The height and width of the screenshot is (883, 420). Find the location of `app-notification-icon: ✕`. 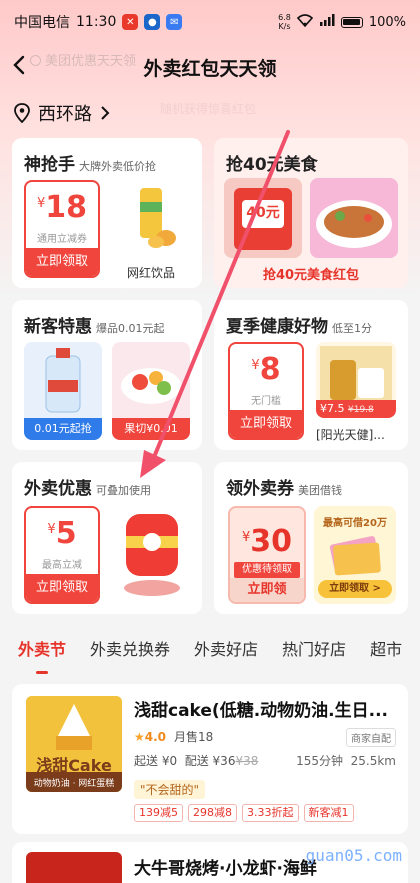

app-notification-icon: ✕ is located at coordinates (130, 22).